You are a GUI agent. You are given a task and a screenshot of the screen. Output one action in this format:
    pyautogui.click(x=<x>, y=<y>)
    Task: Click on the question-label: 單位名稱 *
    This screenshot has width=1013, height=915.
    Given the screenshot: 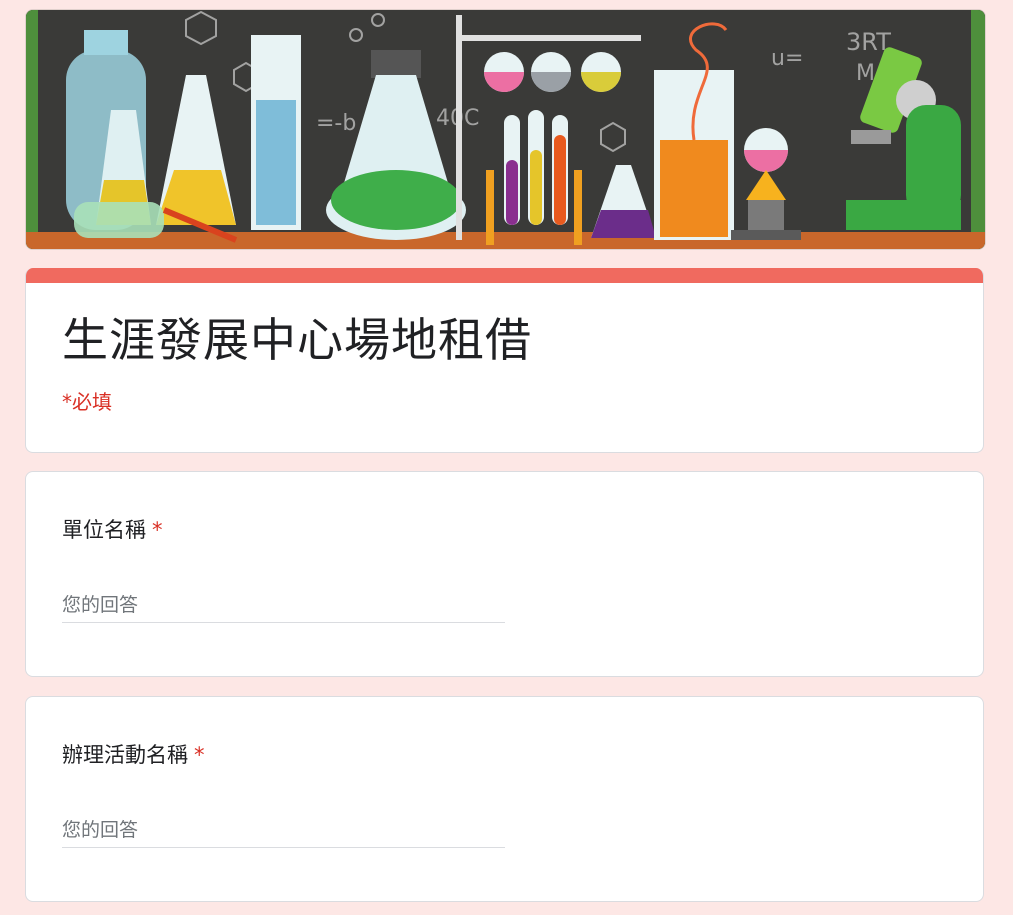 What is the action you would take?
    pyautogui.click(x=112, y=529)
    